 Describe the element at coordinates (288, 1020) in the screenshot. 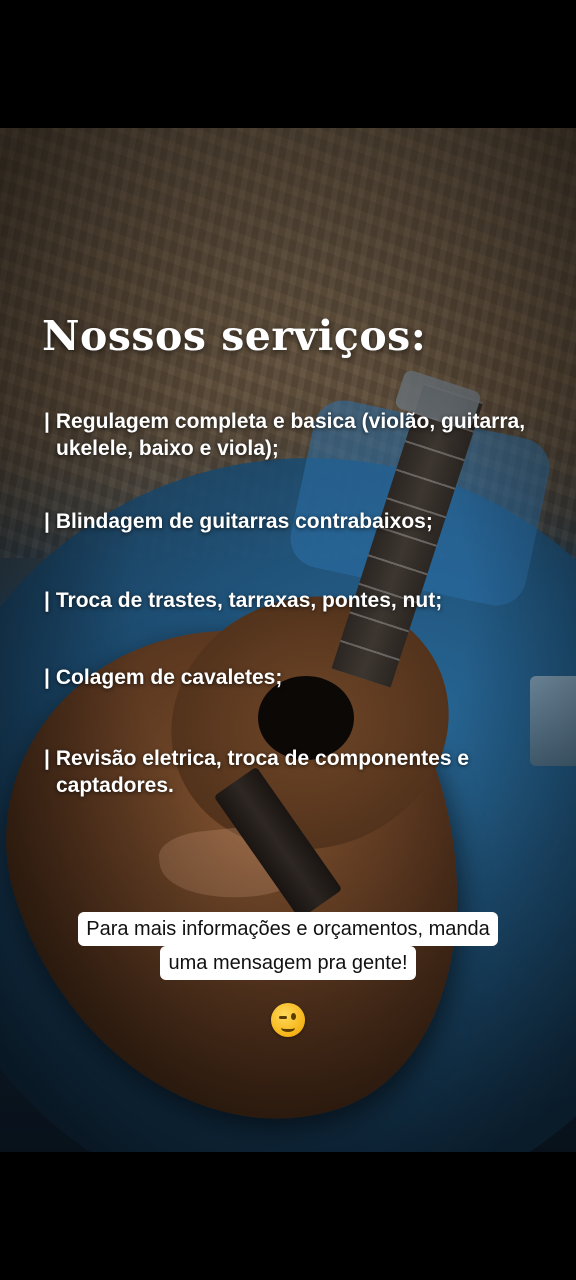

I see `winking-face-icon` at that location.